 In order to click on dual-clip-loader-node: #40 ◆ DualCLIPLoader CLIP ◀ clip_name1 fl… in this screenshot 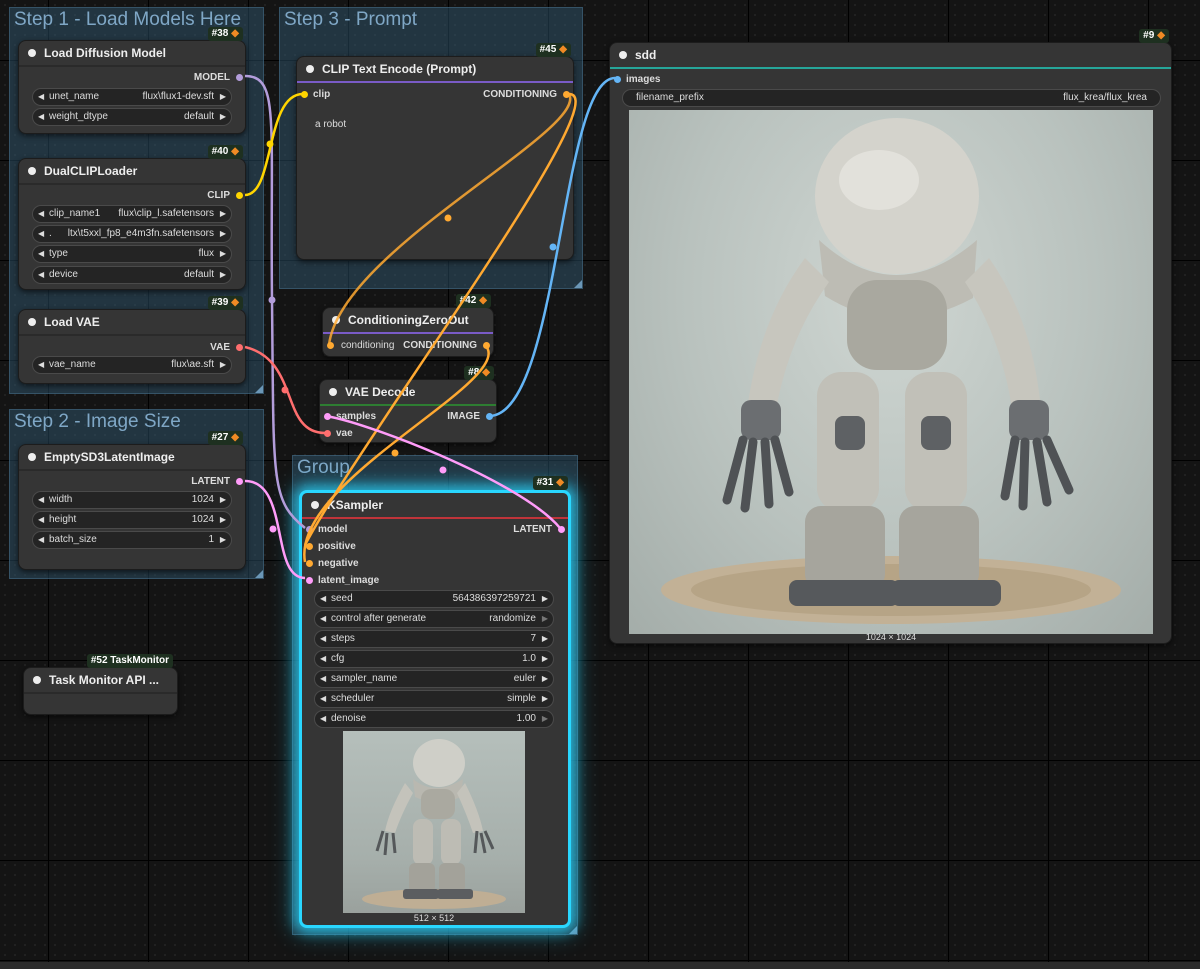, I will do `click(132, 217)`.